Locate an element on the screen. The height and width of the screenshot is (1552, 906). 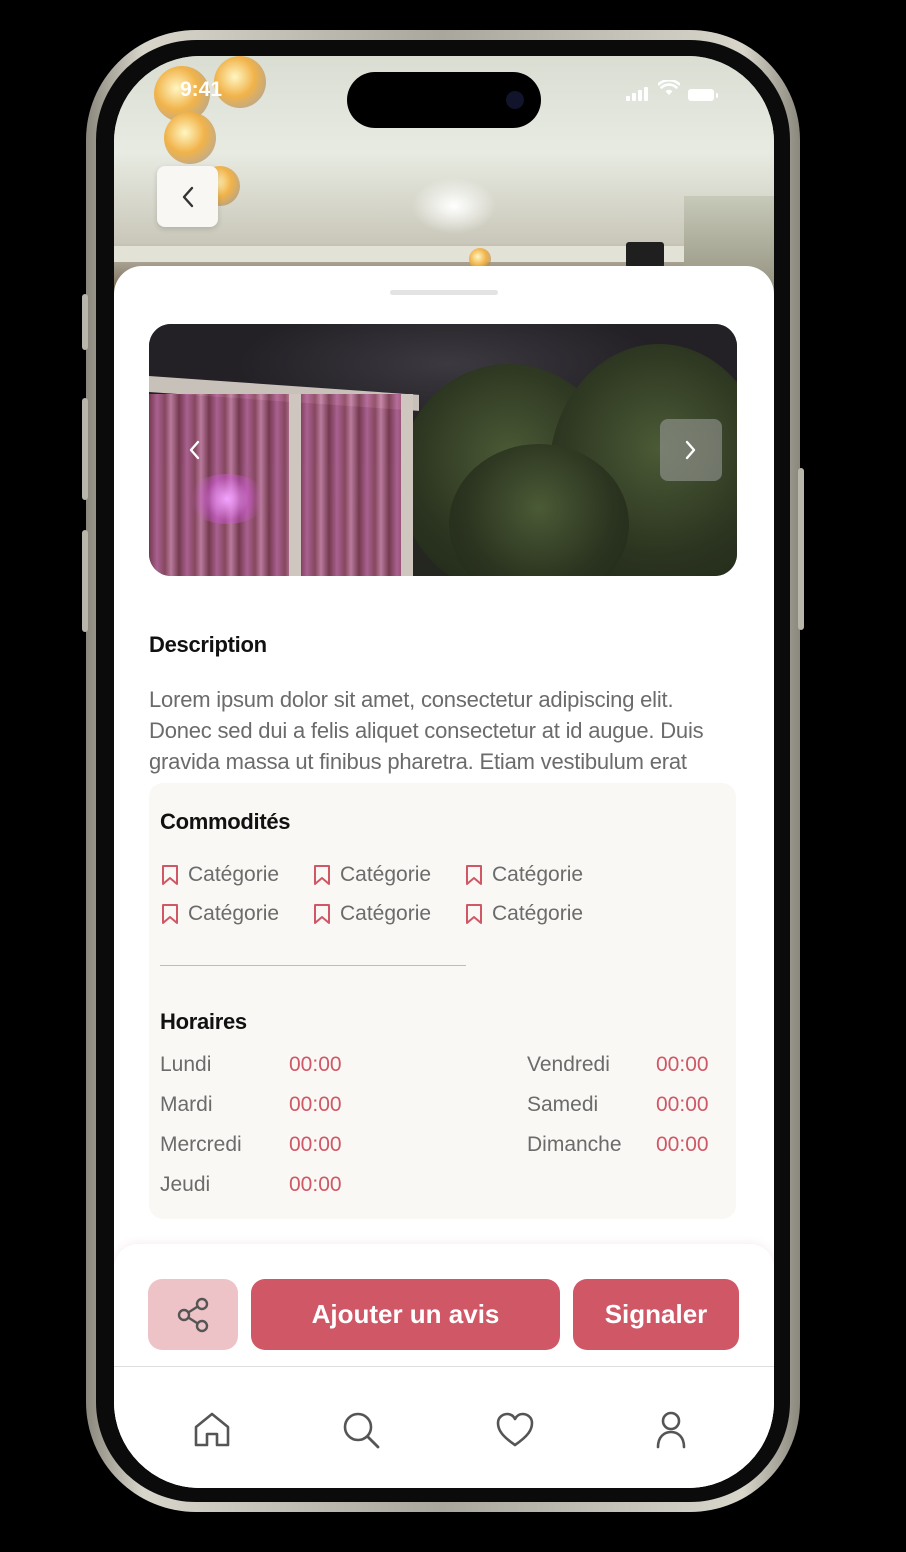
front-camera is located at coordinates (515, 100).